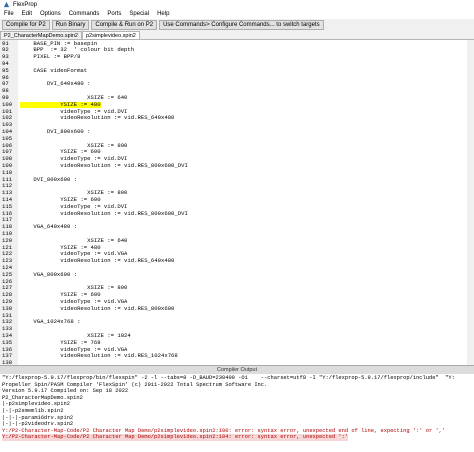 This screenshot has width=474, height=452. What do you see at coordinates (84, 14) in the screenshot?
I see `menu-commands: Commands` at bounding box center [84, 14].